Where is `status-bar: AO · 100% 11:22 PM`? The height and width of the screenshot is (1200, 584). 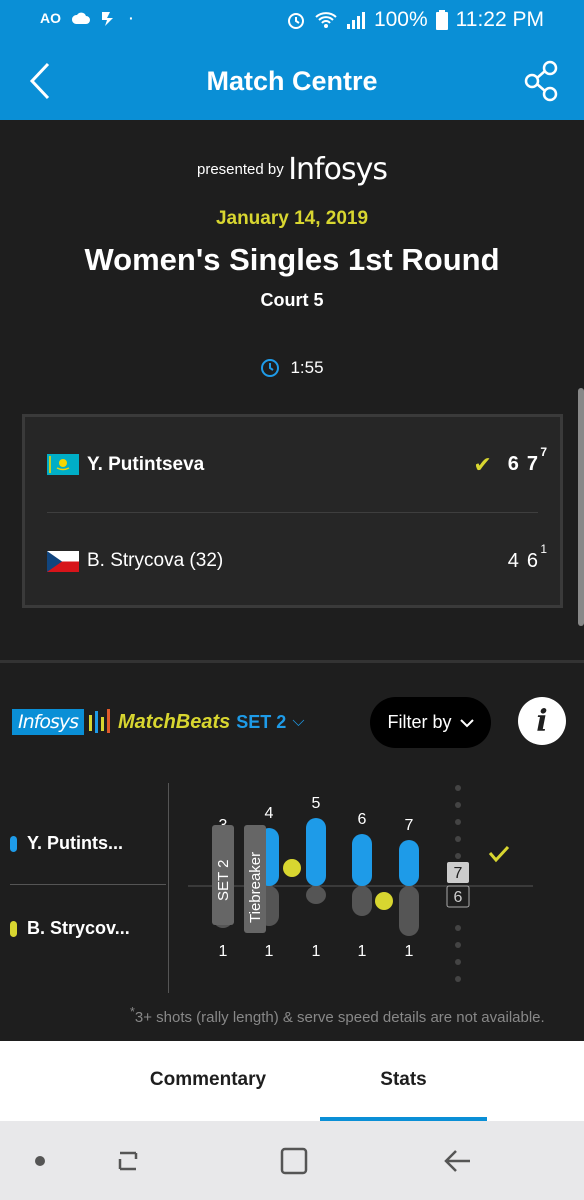 status-bar: AO · 100% 11:22 PM is located at coordinates (292, 22).